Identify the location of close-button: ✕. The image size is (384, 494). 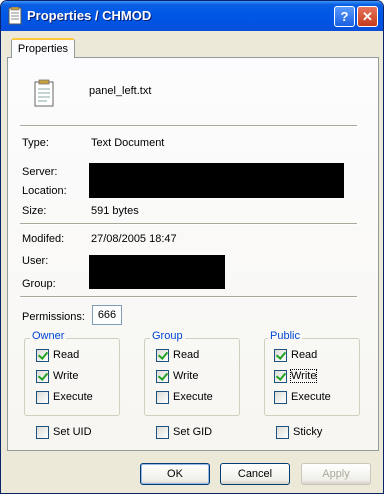
(367, 16).